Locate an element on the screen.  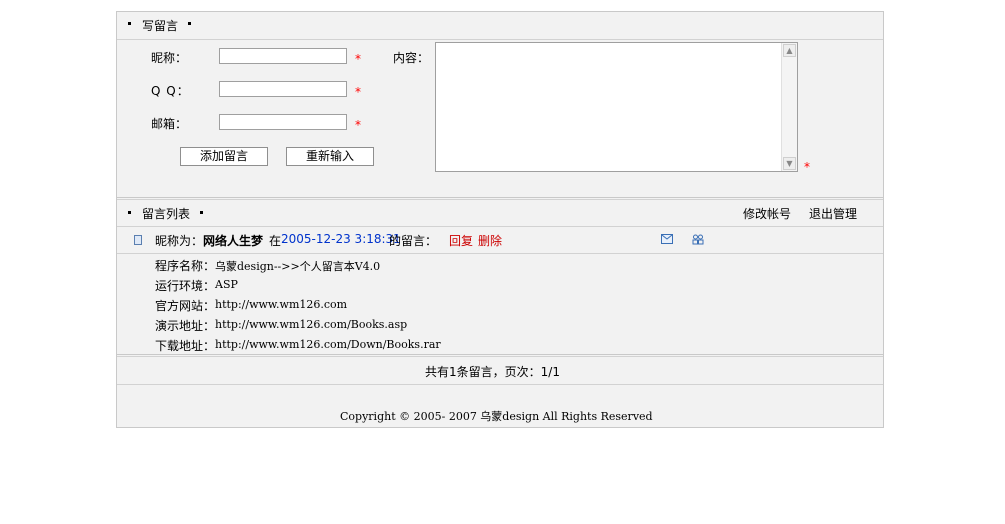
email-label: 邮箱： is located at coordinates (169, 124).